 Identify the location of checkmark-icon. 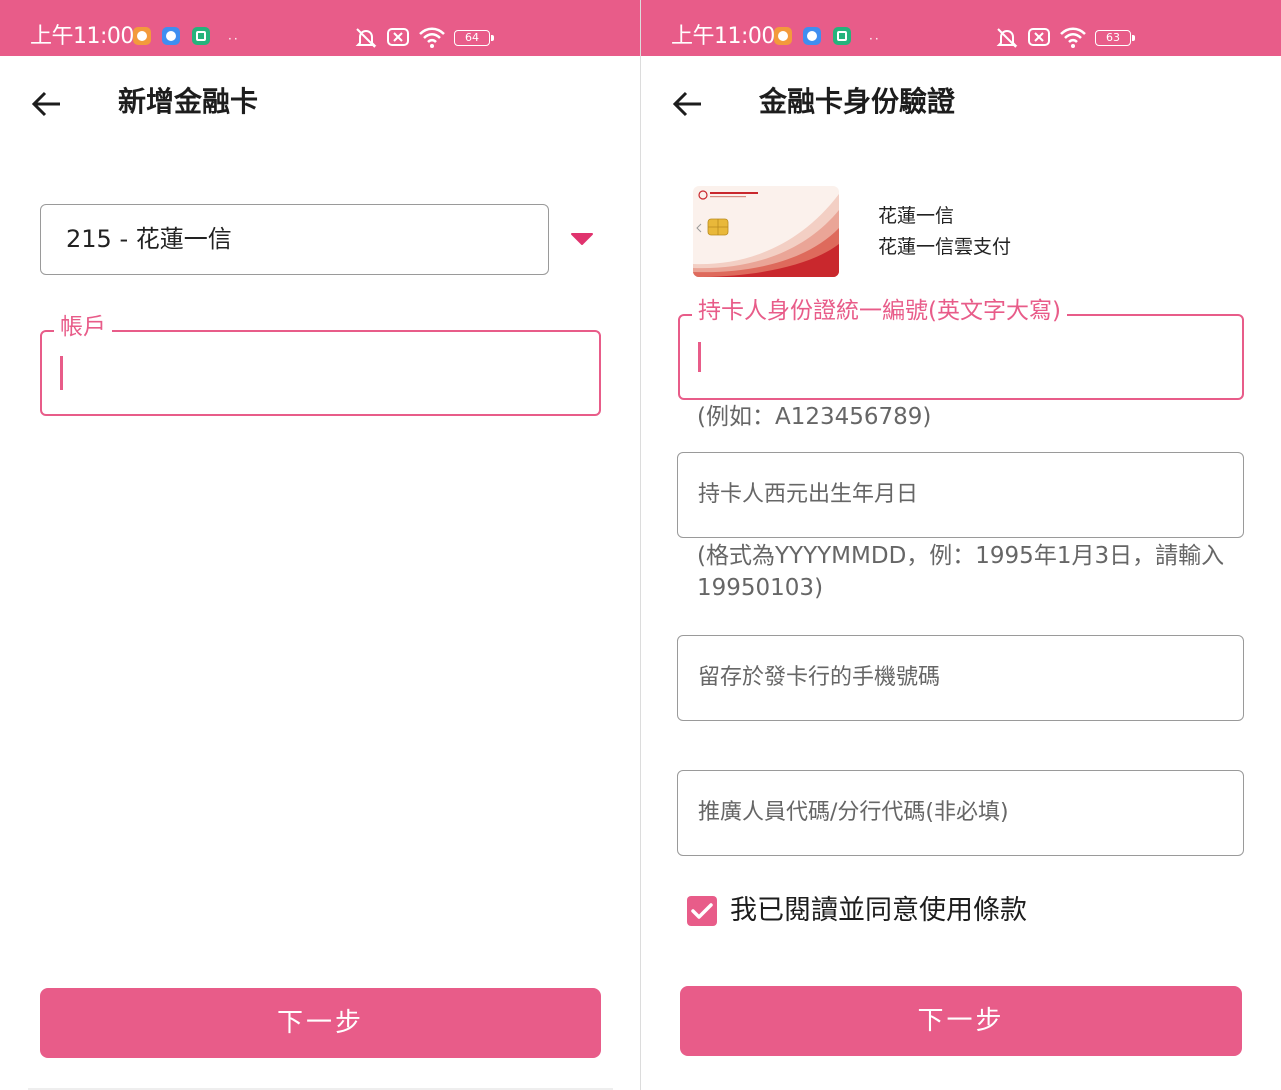
(702, 911).